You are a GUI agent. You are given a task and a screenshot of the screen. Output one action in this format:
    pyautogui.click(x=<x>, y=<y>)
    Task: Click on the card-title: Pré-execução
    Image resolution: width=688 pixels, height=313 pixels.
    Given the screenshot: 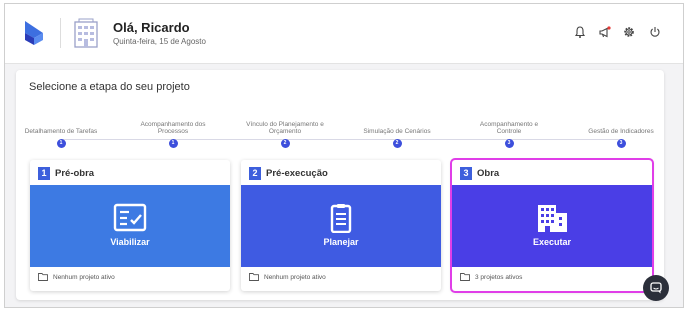 What is the action you would take?
    pyautogui.click(x=297, y=173)
    